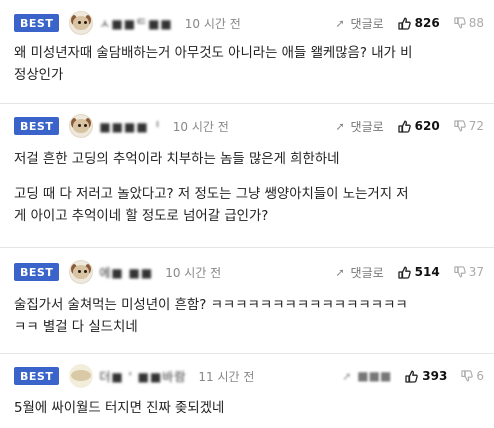 The image size is (494, 428). What do you see at coordinates (476, 272) in the screenshot?
I see `dislike-count: 37` at bounding box center [476, 272].